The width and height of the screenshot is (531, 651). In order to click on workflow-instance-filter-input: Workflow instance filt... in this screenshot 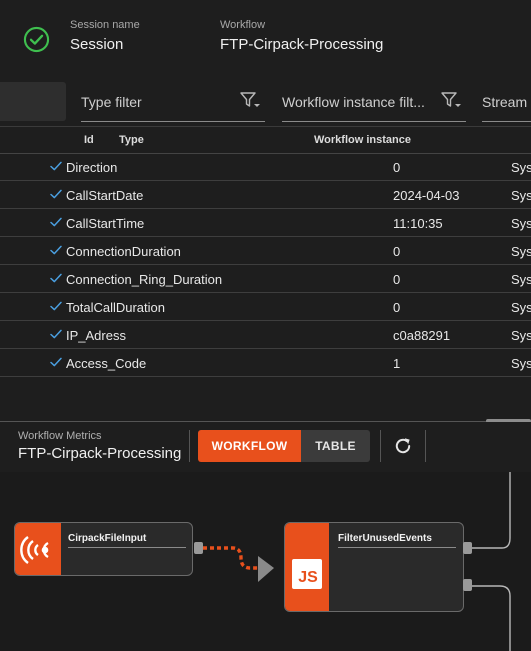, I will do `click(374, 102)`.